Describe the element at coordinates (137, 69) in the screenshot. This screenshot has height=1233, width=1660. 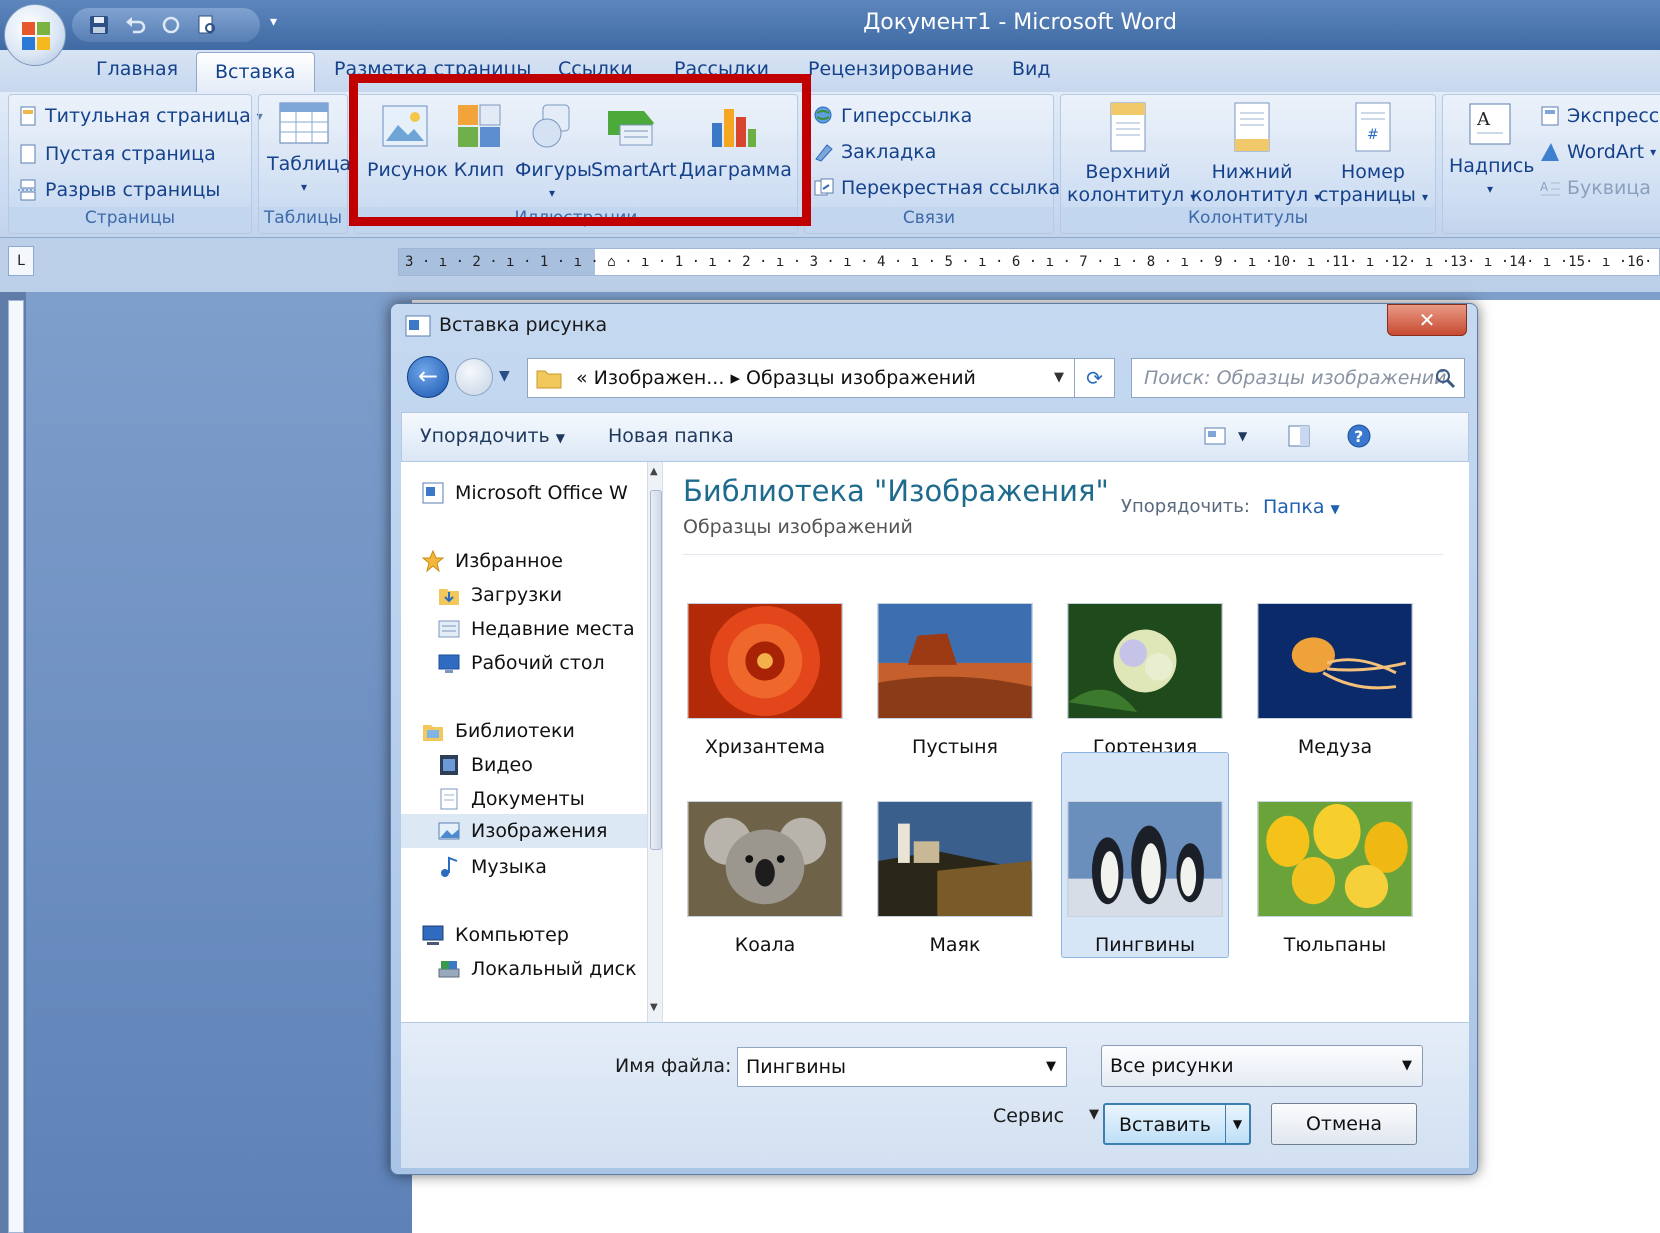
I see `tab-home: Главная` at that location.